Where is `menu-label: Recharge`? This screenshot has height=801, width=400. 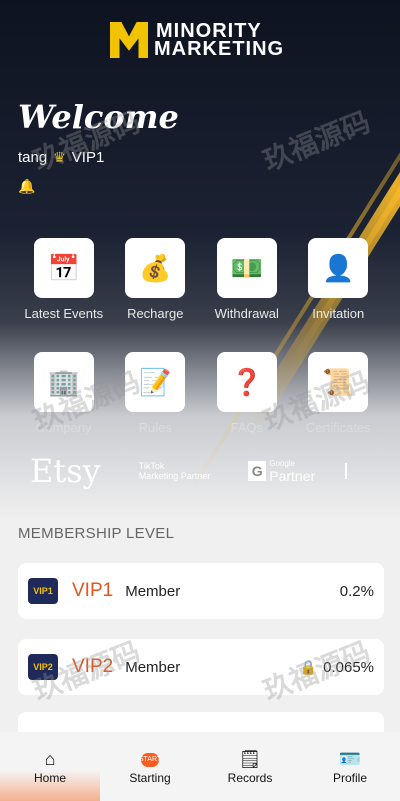
menu-label: Recharge is located at coordinates (155, 313).